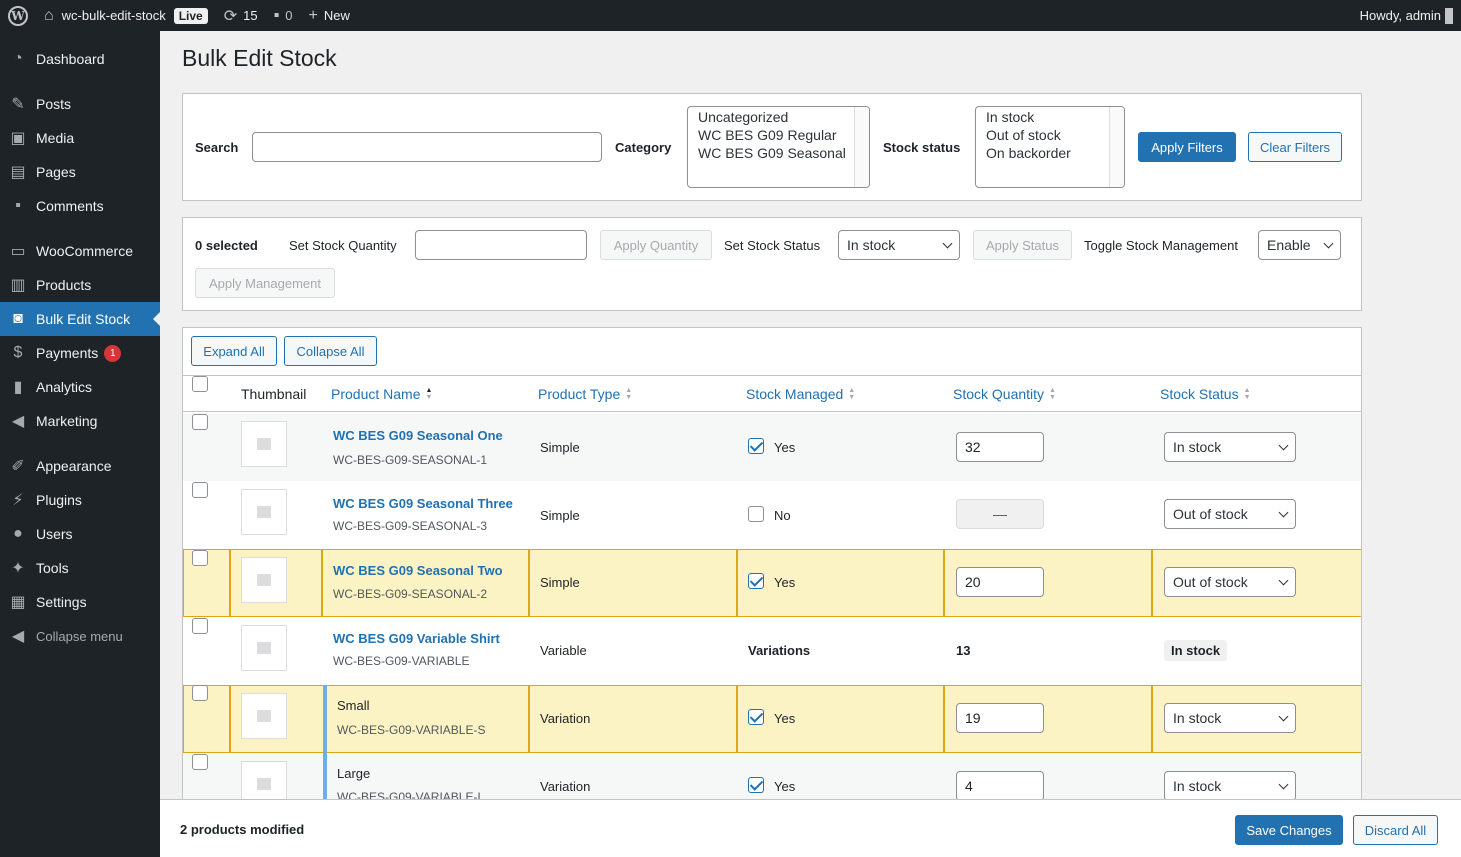  What do you see at coordinates (416, 638) in the screenshot?
I see `product-name-link: WC BES G09 Variable Shirt` at bounding box center [416, 638].